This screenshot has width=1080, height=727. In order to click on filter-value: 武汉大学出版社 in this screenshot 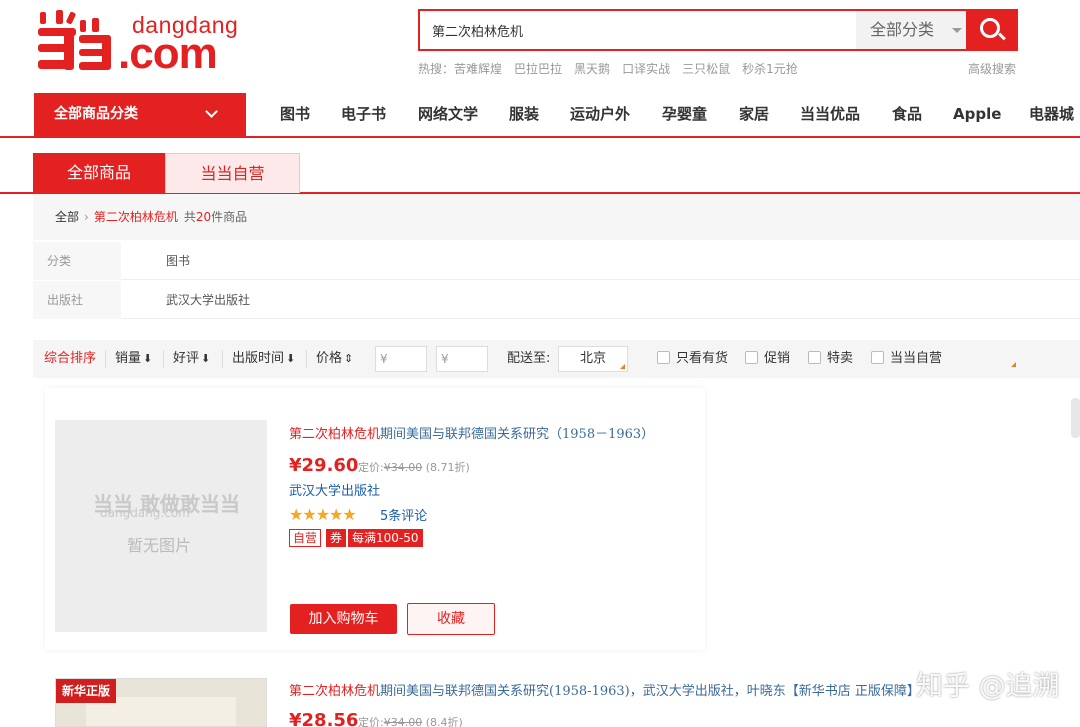, I will do `click(208, 300)`.